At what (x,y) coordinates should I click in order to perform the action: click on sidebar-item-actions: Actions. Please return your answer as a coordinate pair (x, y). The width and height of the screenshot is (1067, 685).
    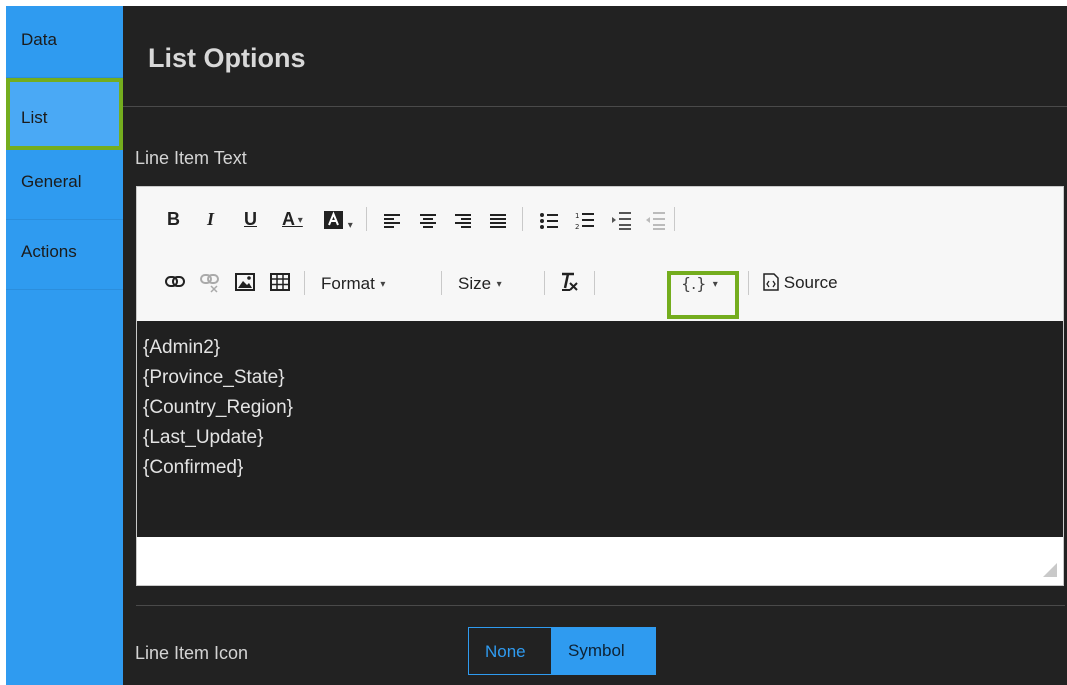
    Looking at the image, I should click on (64, 255).